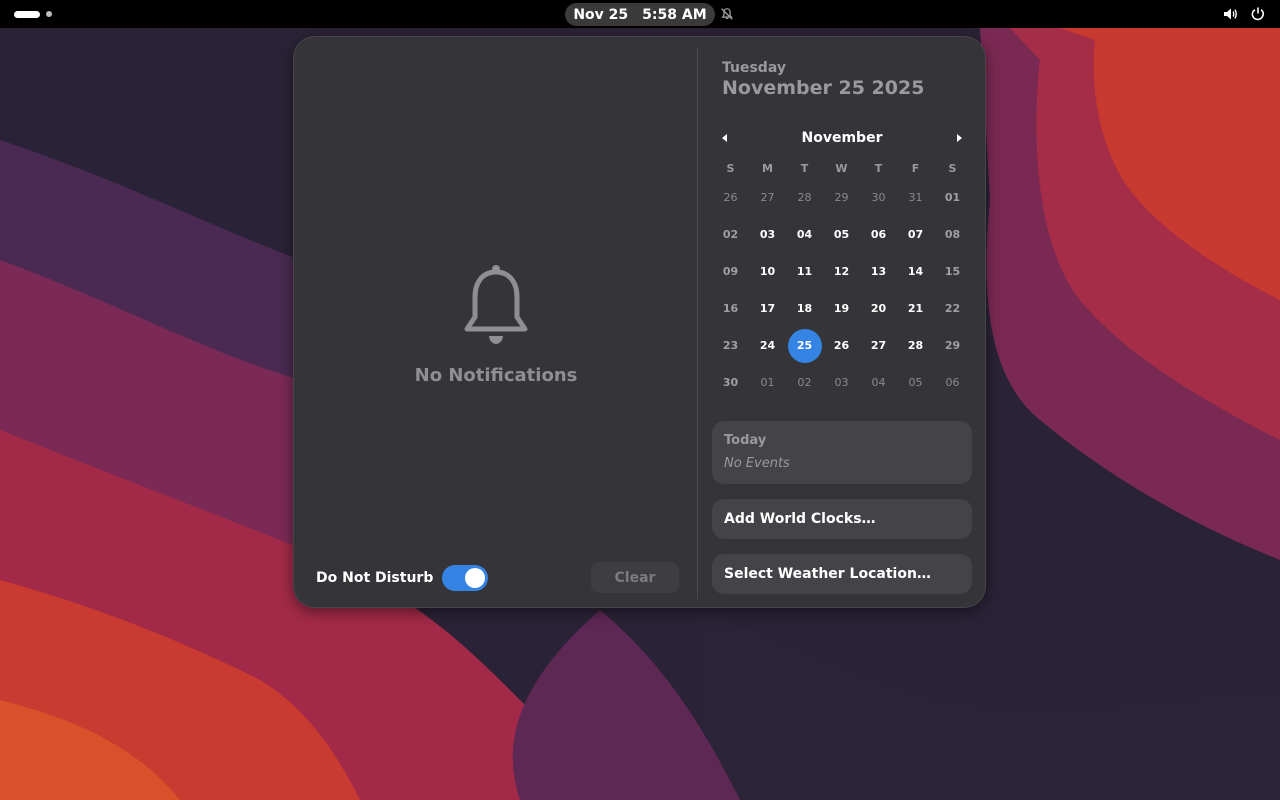 Image resolution: width=1280 pixels, height=800 pixels. I want to click on weekday-header: M, so click(767, 168).